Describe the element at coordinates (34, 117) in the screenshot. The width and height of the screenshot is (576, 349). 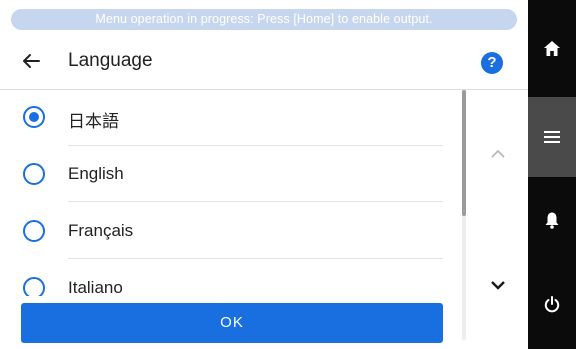
I see `radio-selected` at that location.